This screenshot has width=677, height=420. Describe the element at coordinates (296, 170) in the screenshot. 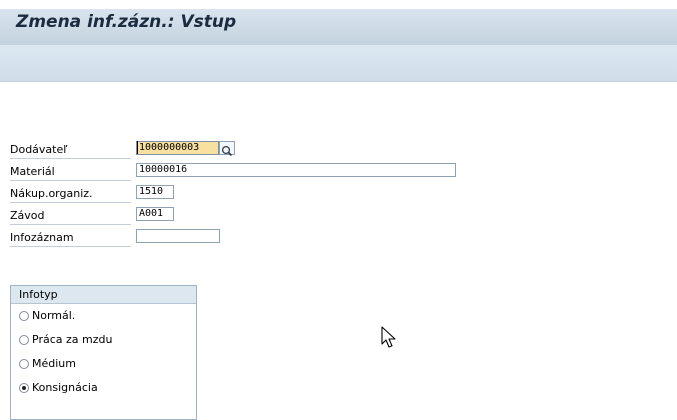

I see `material-input: 10000016` at that location.